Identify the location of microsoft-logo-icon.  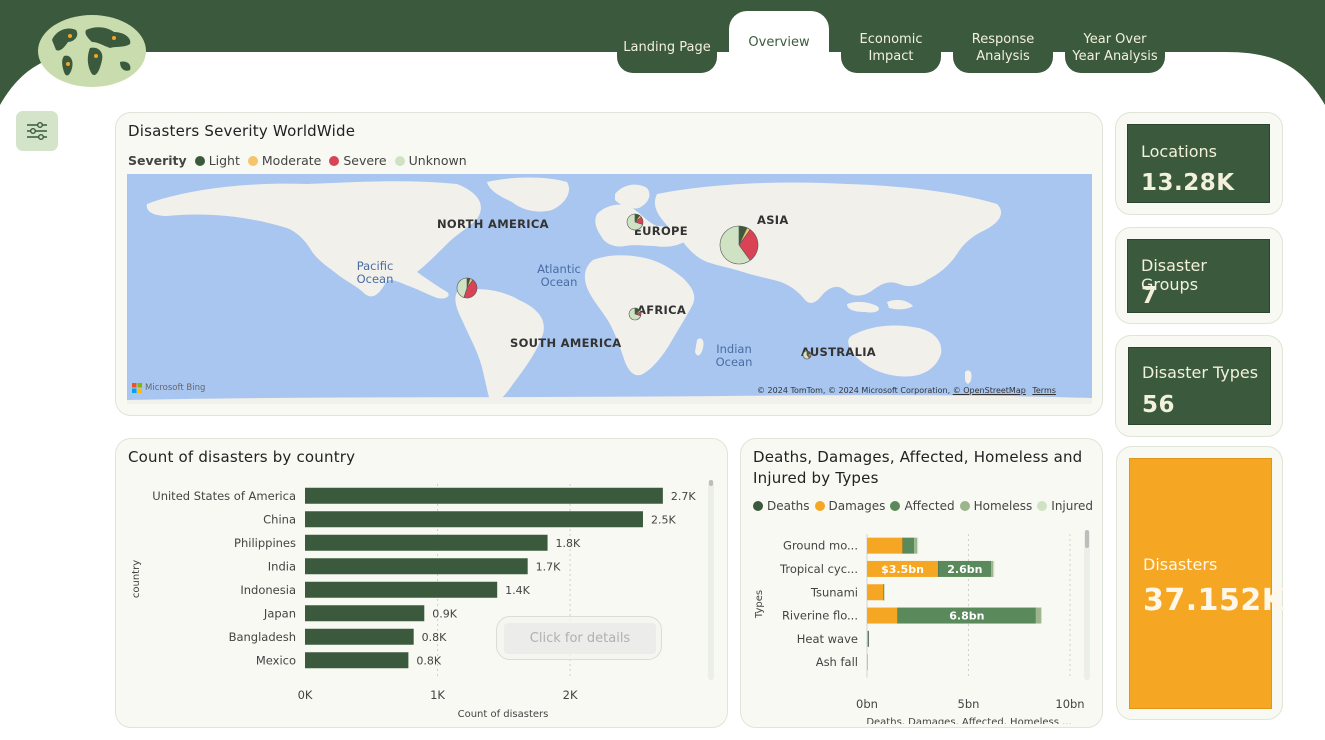
(137, 388).